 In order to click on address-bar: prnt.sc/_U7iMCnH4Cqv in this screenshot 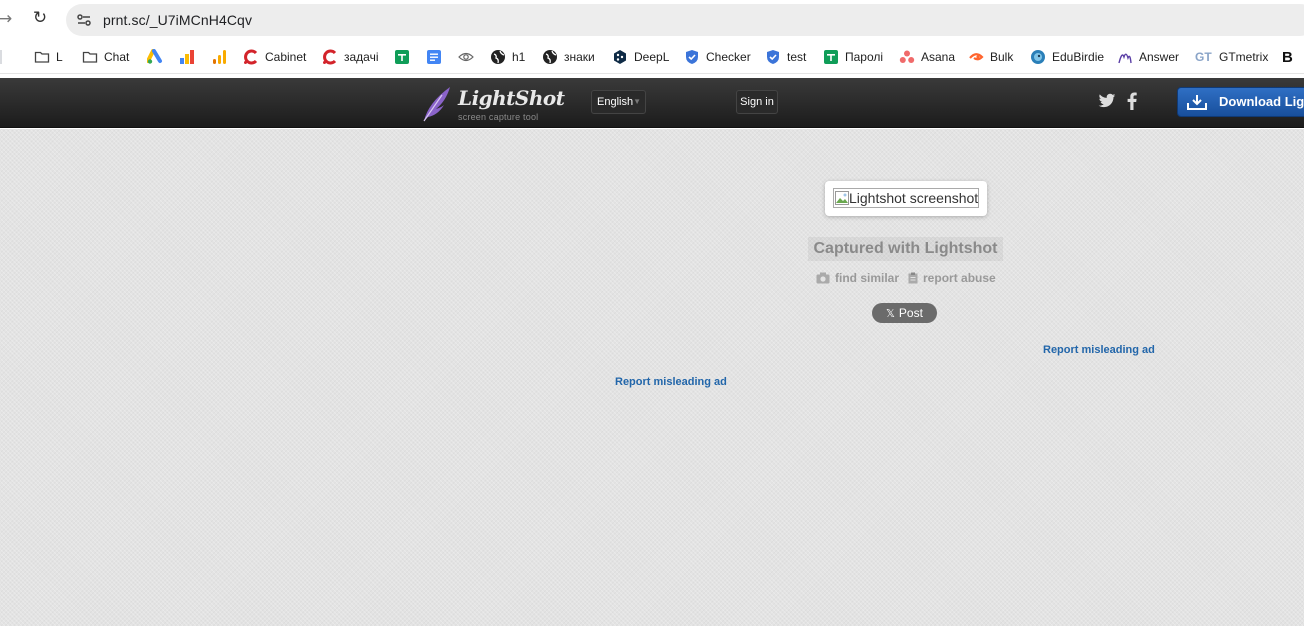, I will do `click(685, 20)`.